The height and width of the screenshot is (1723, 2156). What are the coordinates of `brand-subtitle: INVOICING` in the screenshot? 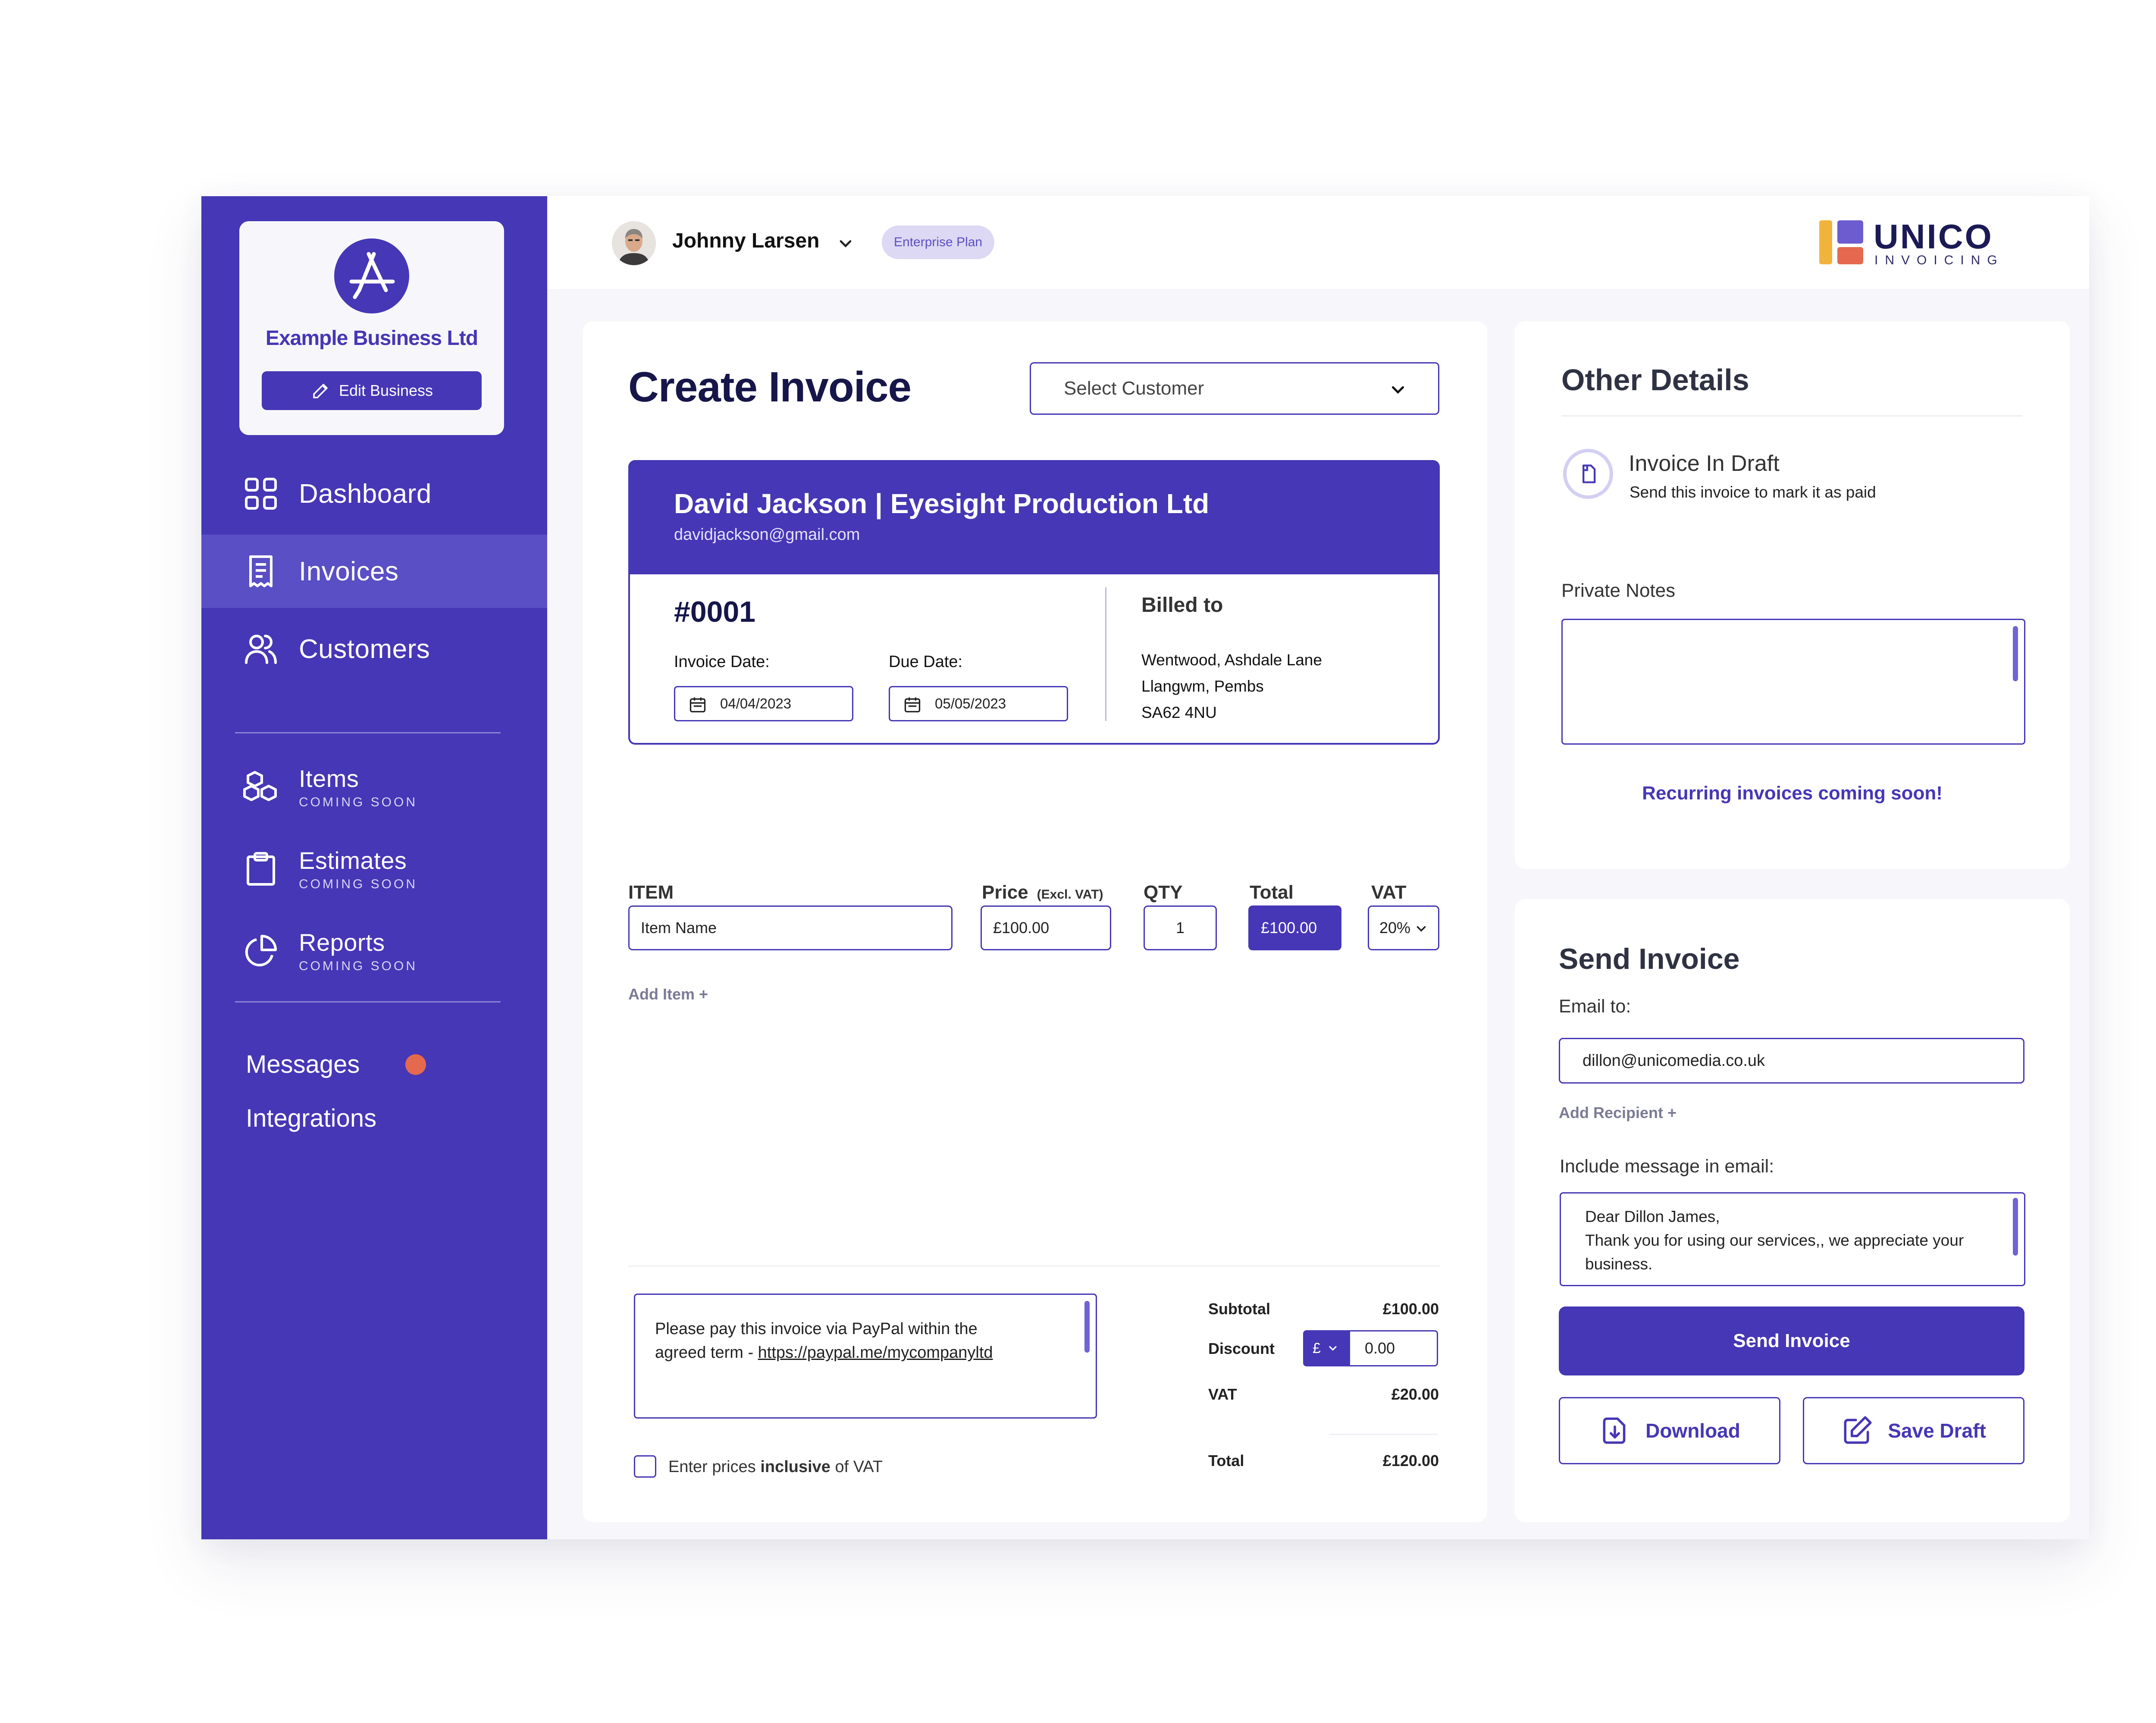 It's located at (1939, 260).